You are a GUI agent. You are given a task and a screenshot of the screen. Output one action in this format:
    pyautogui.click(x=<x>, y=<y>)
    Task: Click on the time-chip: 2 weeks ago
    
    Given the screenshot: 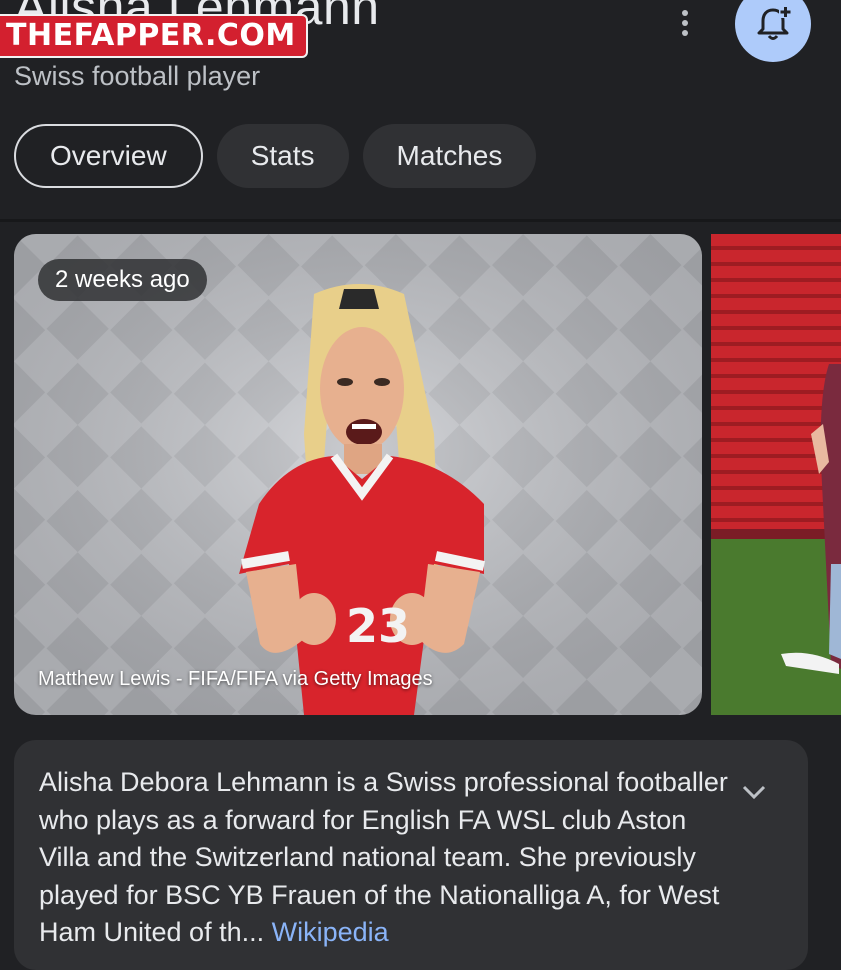 What is the action you would take?
    pyautogui.click(x=122, y=280)
    